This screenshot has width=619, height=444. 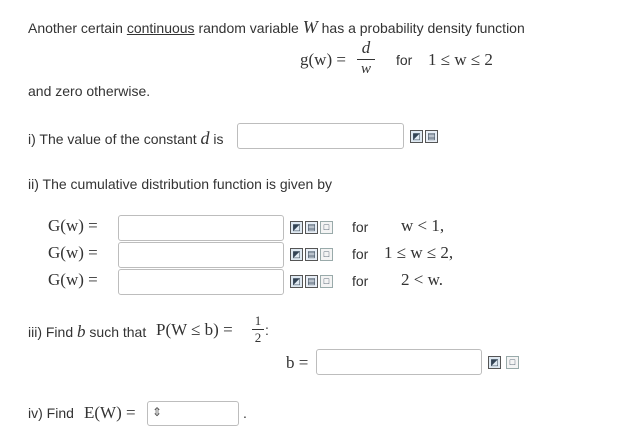 What do you see at coordinates (110, 412) in the screenshot?
I see `part4-expression: E(W) =` at bounding box center [110, 412].